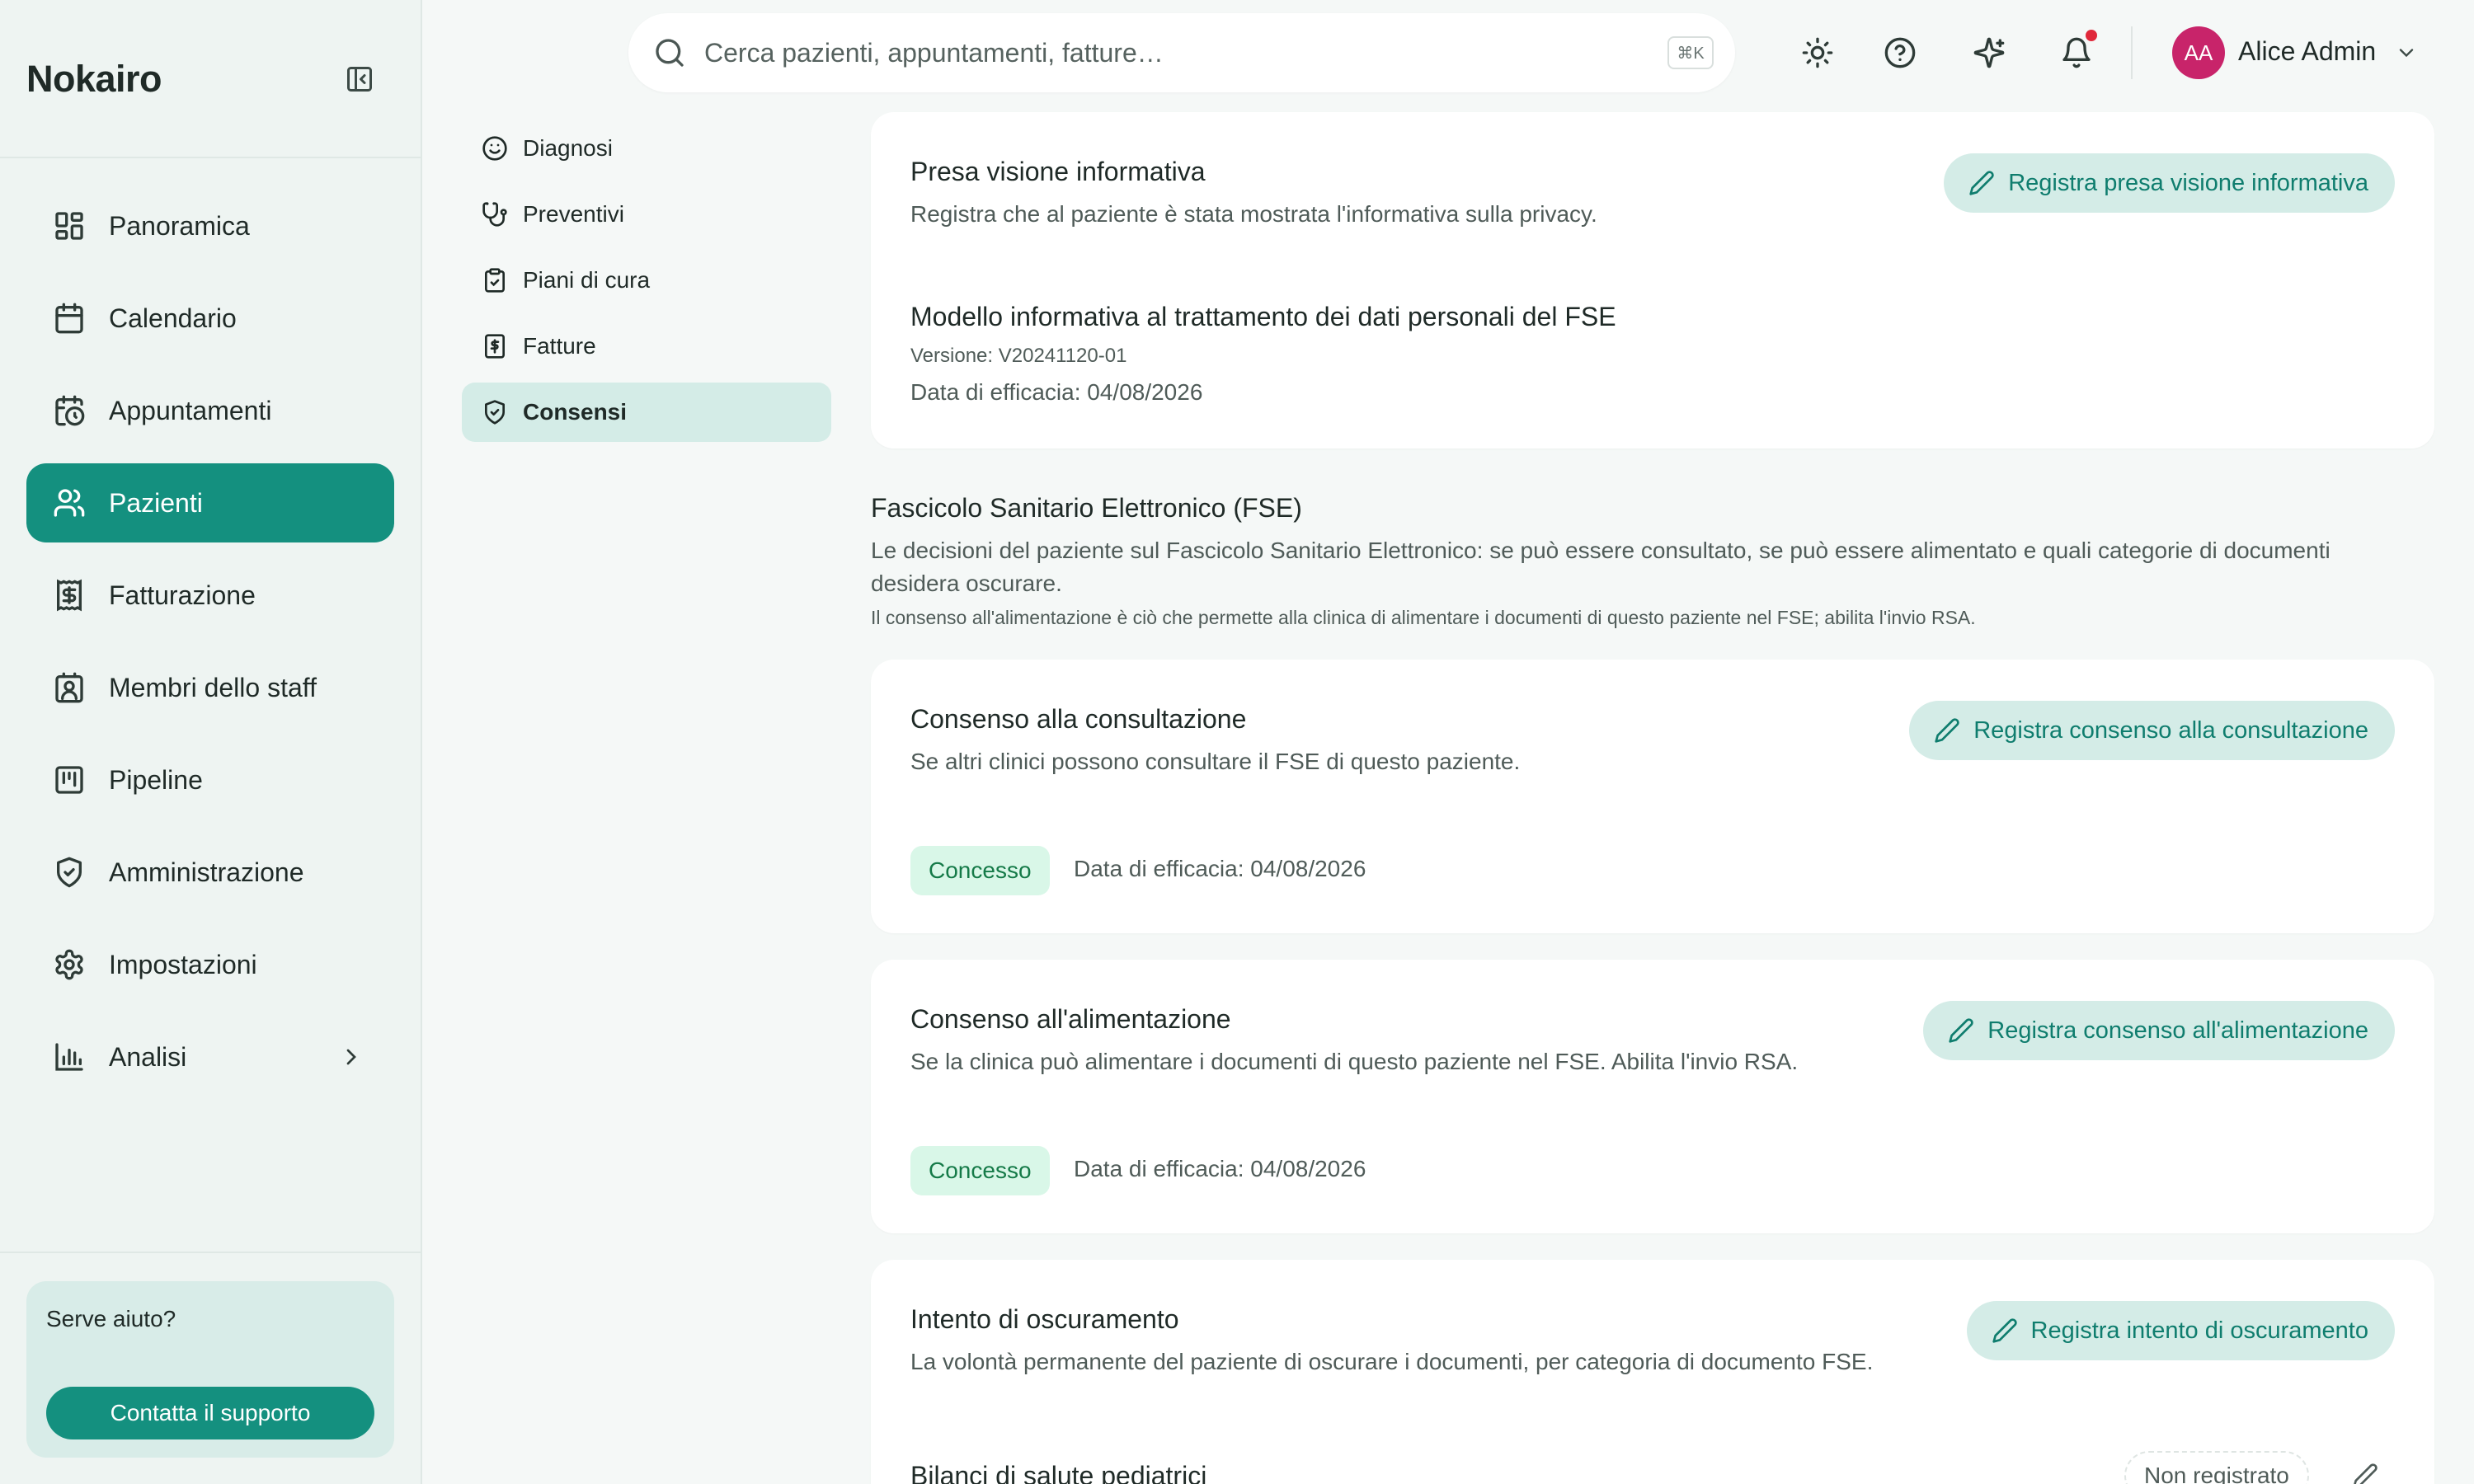 This screenshot has height=1484, width=2474. Describe the element at coordinates (111, 1318) in the screenshot. I see `help-title: Serve aiuto?` at that location.